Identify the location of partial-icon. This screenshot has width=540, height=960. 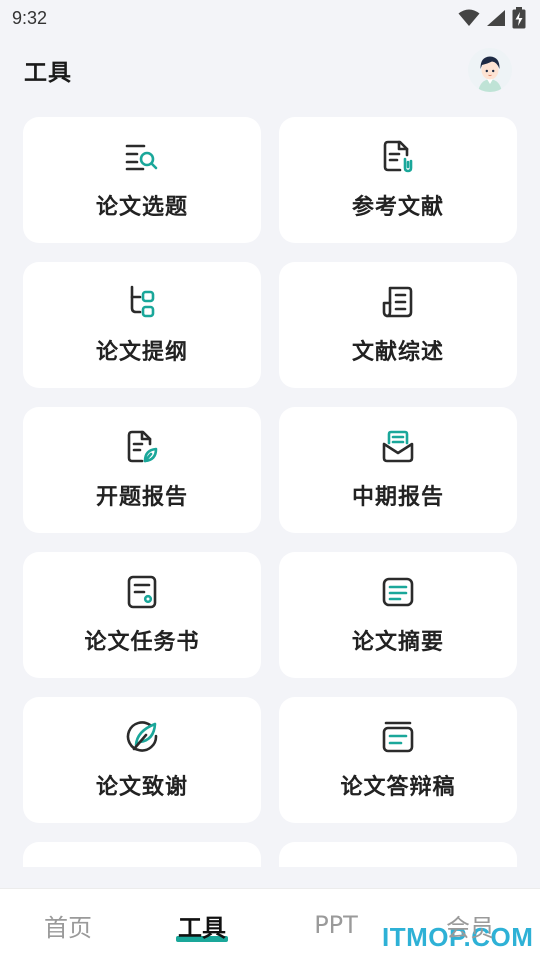
(142, 865).